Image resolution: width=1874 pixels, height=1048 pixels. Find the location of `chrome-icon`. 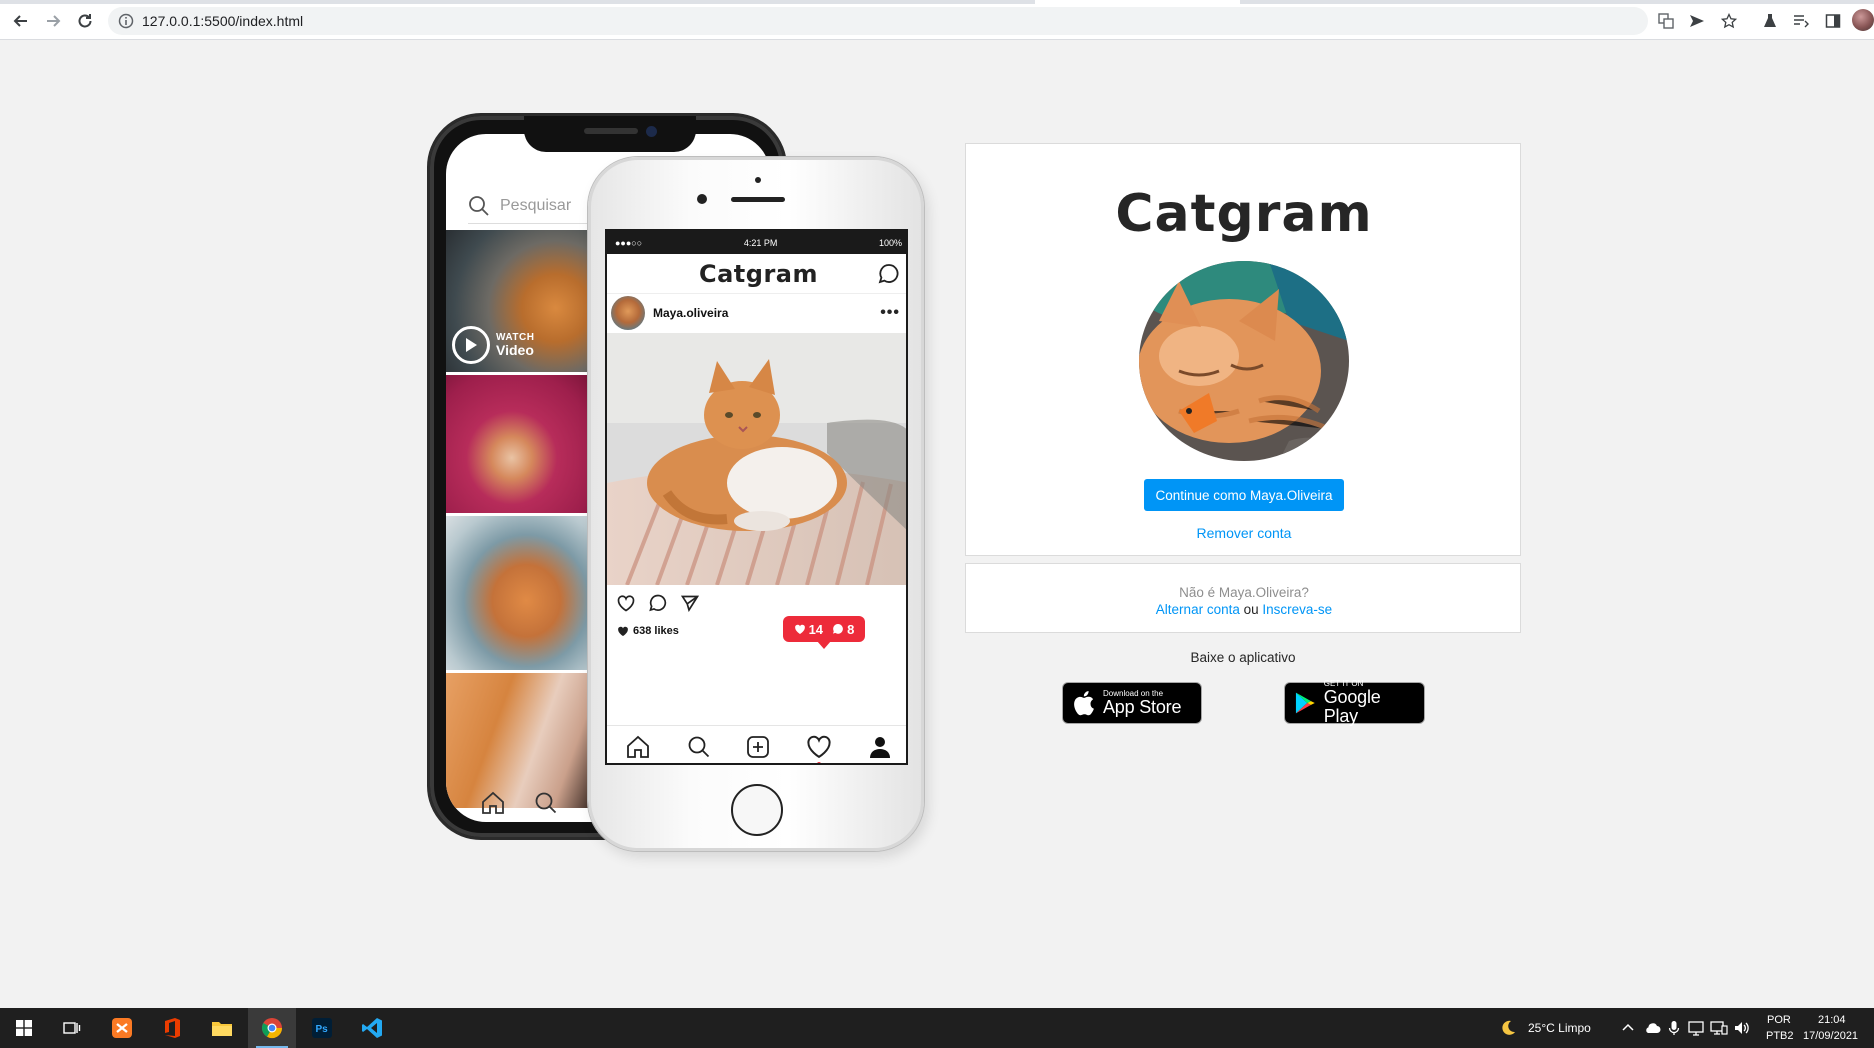

chrome-icon is located at coordinates (272, 1028).